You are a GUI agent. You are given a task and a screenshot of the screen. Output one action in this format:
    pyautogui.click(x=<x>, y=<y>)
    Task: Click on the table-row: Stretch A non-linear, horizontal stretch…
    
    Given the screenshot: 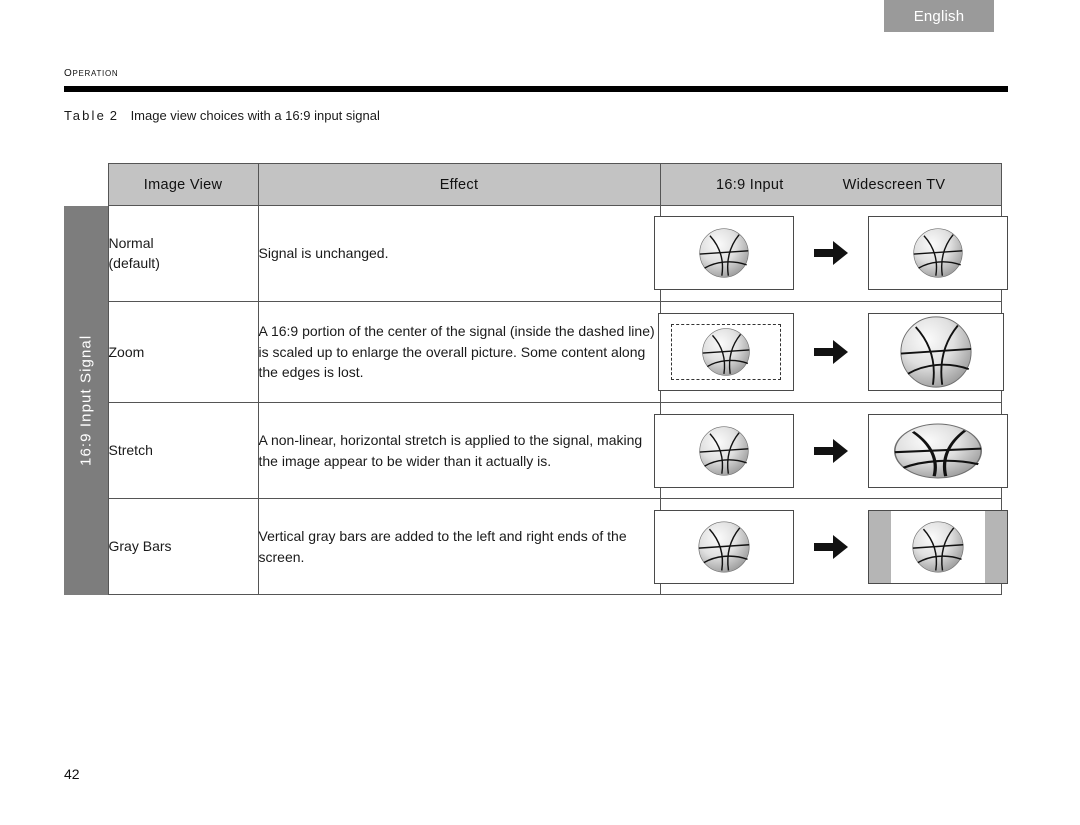 What is the action you would take?
    pyautogui.click(x=536, y=451)
    